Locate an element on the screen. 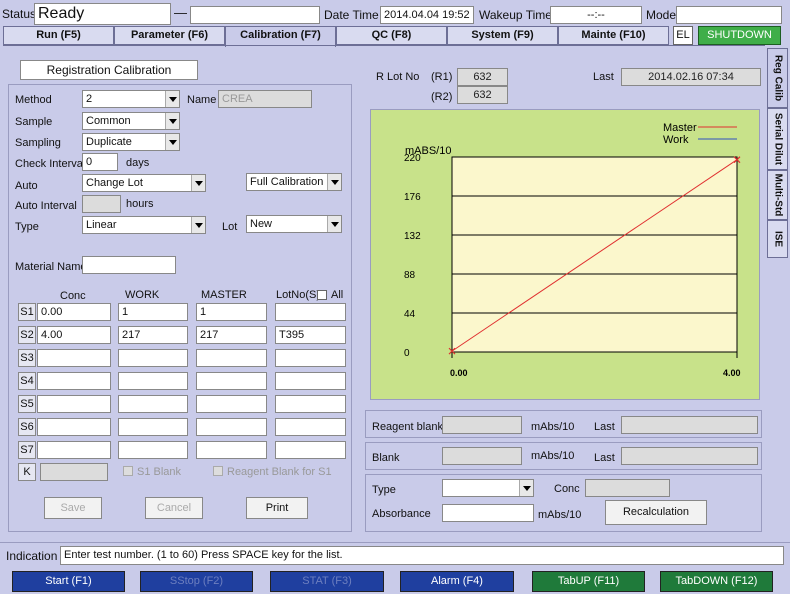 The width and height of the screenshot is (790, 594). reagent-blank-last-label: Last is located at coordinates (604, 427).